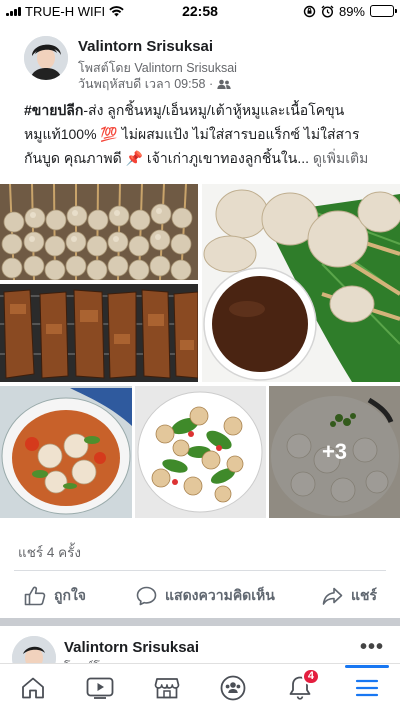 This screenshot has width=400, height=711. Describe the element at coordinates (46, 58) in the screenshot. I see `author-avatar` at that location.